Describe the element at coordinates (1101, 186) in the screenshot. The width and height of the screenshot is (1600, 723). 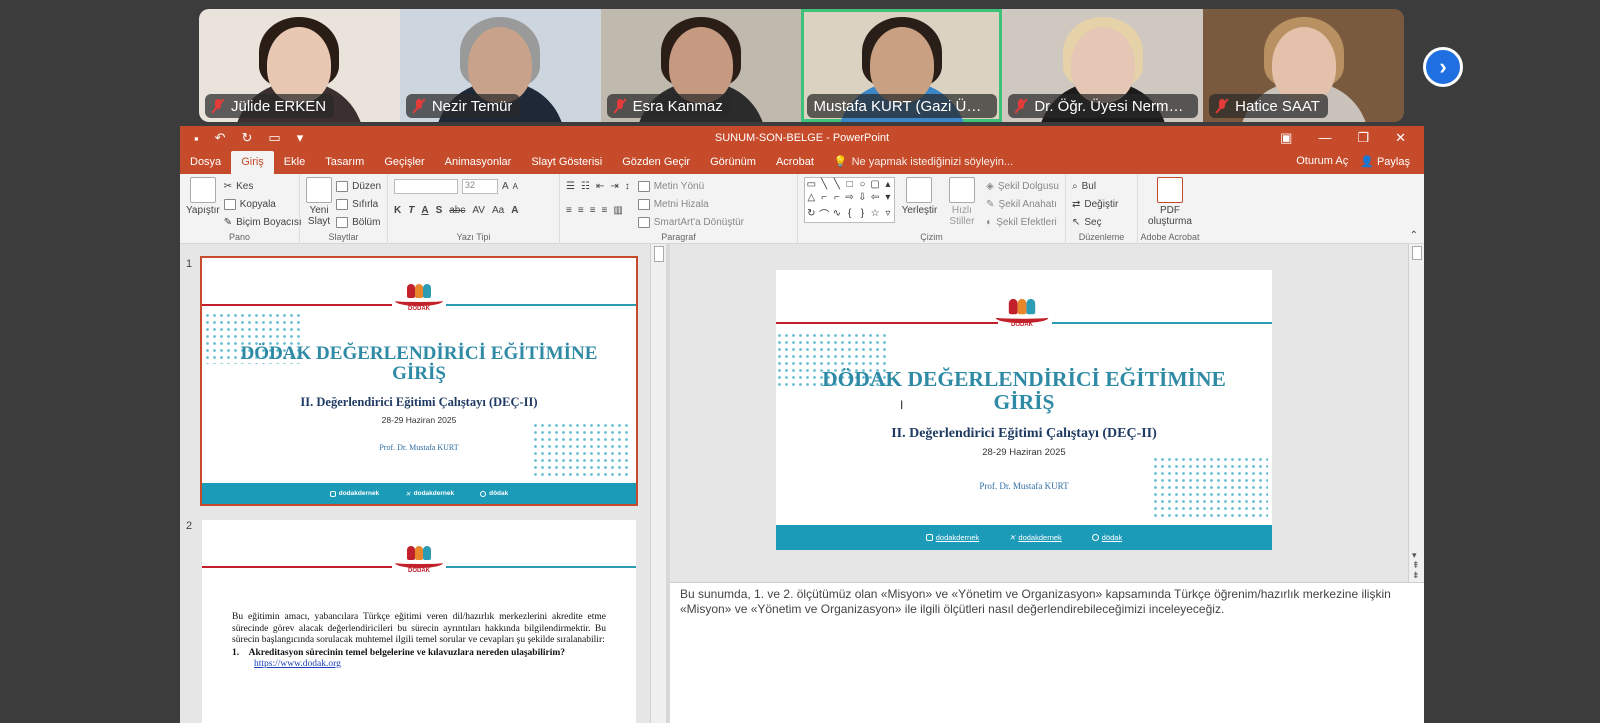
I see `find-button: ⌕ Bul` at that location.